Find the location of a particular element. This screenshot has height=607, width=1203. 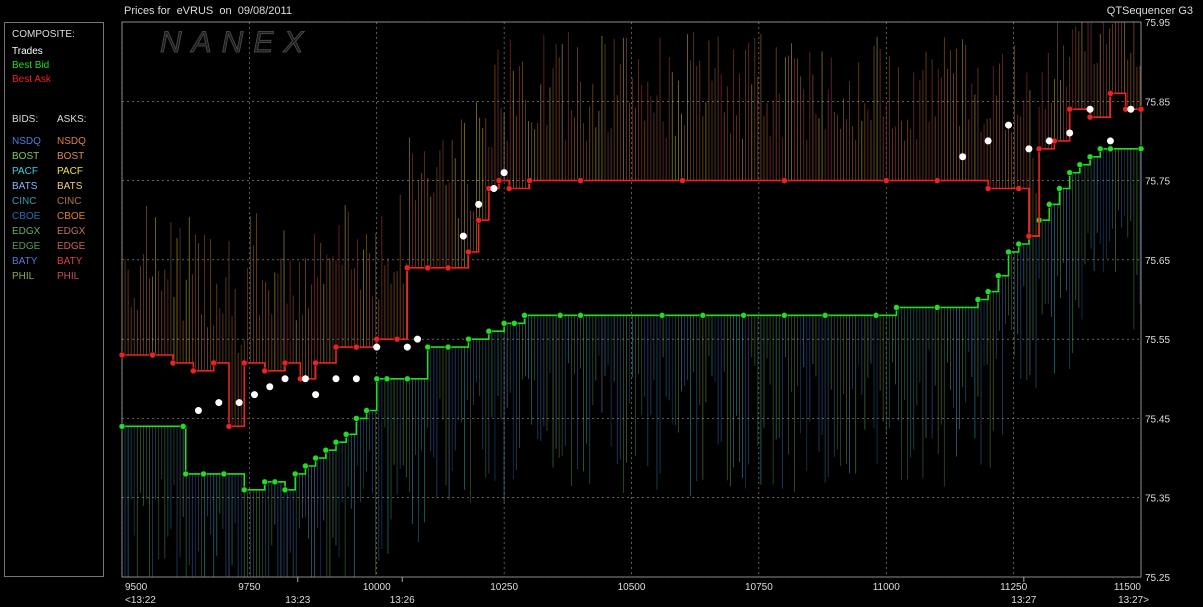

x-tick-label: 10500 is located at coordinates (632, 587).